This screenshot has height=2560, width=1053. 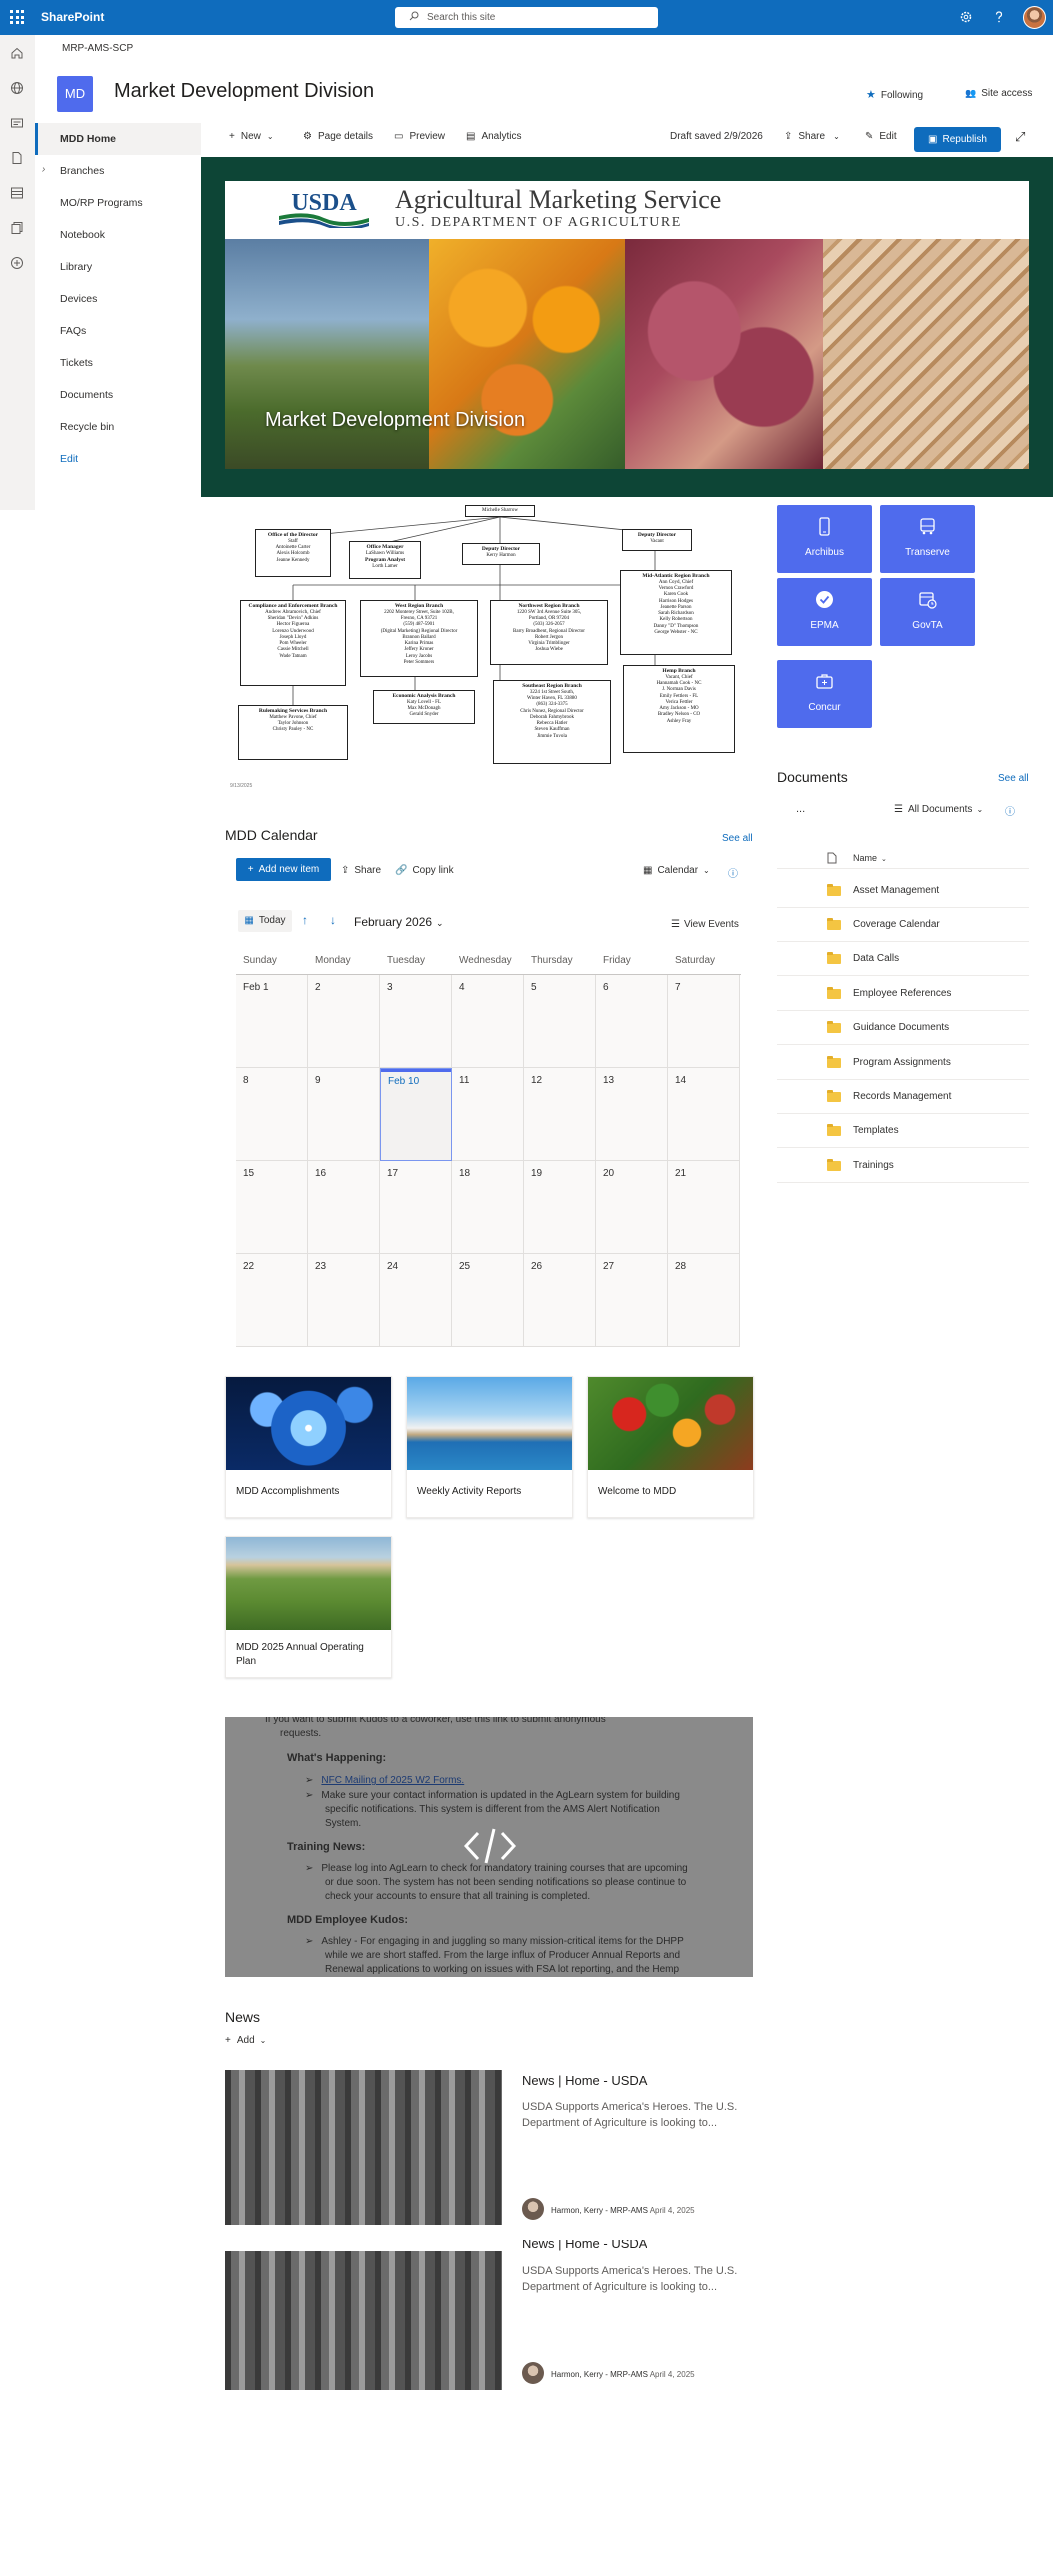 What do you see at coordinates (560, 1207) in the screenshot?
I see `calendar-day: 19` at bounding box center [560, 1207].